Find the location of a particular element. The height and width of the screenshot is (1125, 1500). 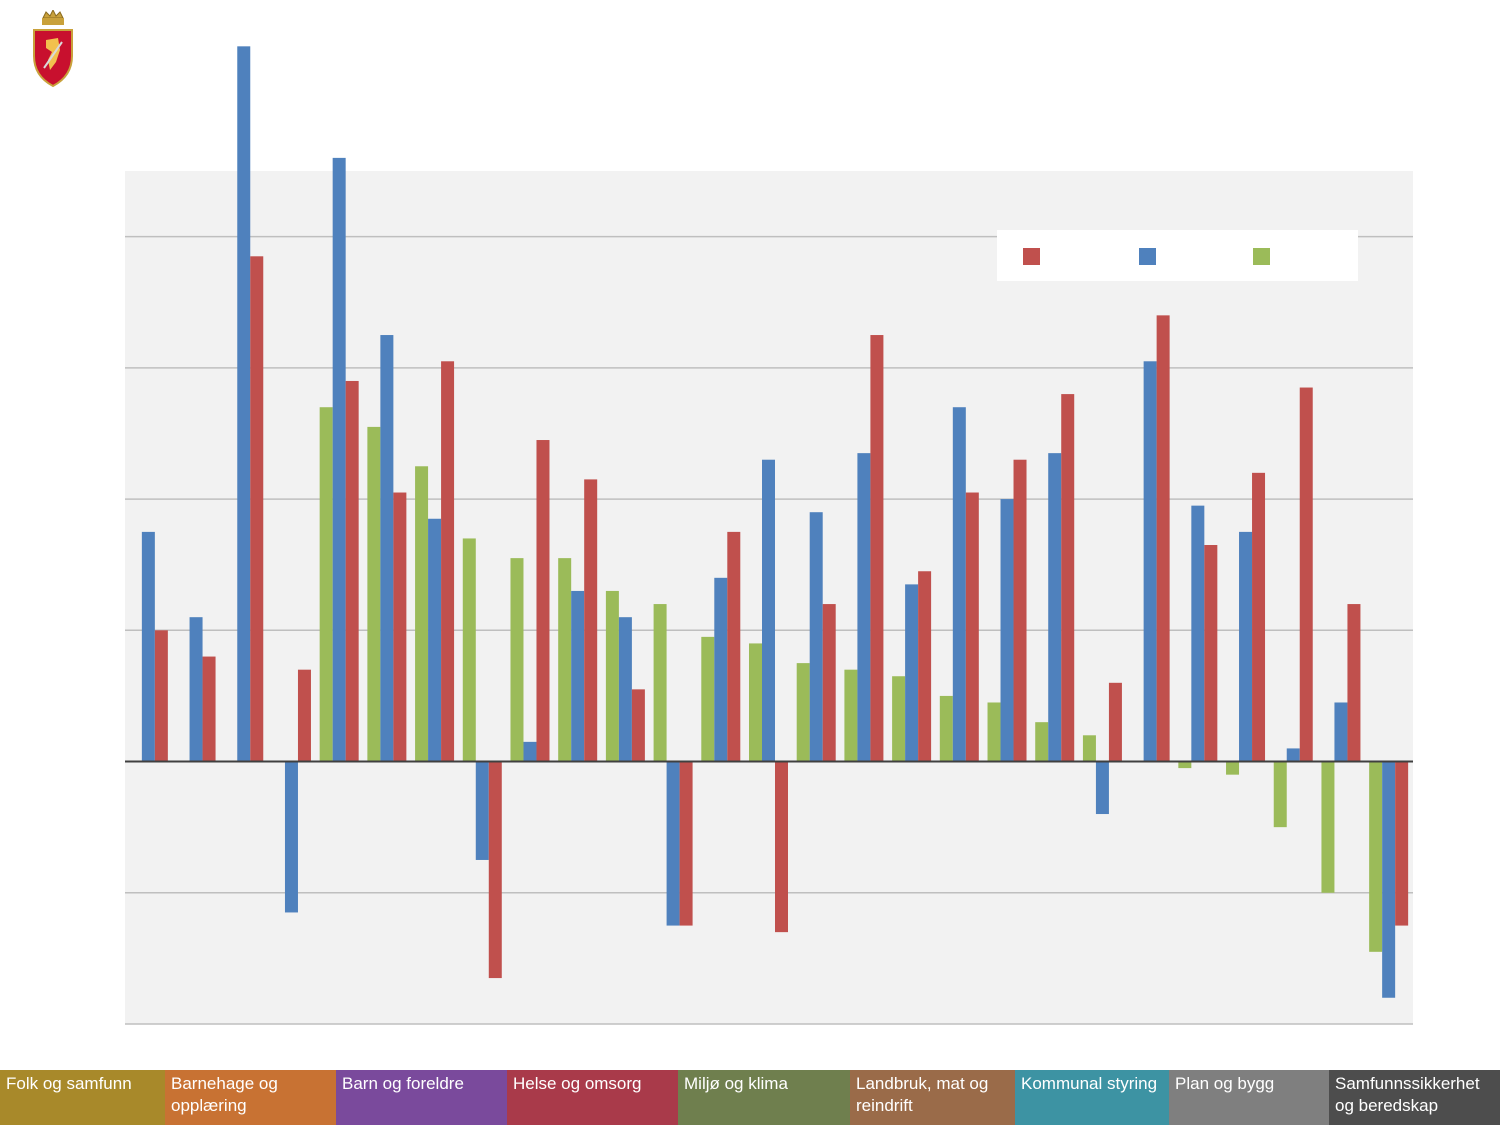

category-miljo-og-klima: Miljø og klima is located at coordinates (764, 1097).